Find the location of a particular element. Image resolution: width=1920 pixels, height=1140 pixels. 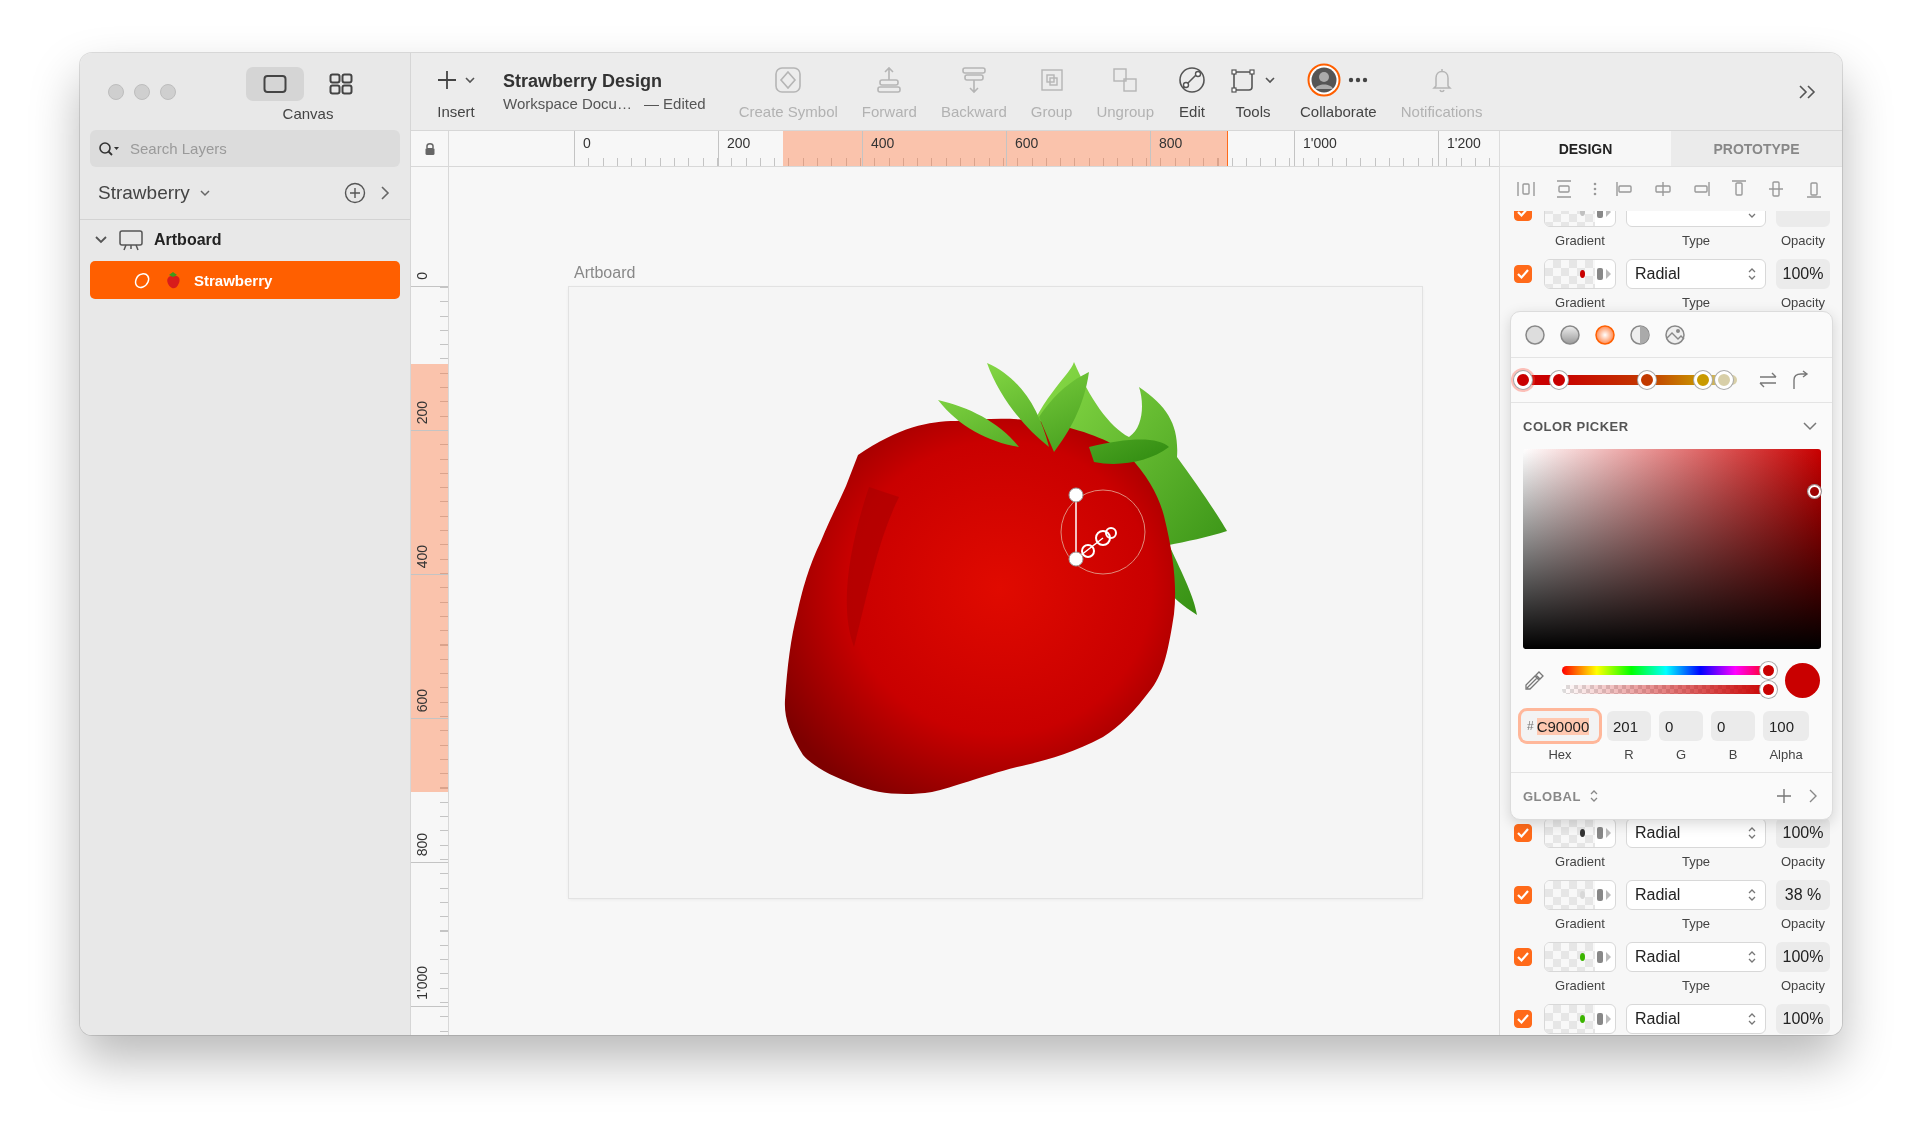

value-field: 201 is located at coordinates (1629, 726).